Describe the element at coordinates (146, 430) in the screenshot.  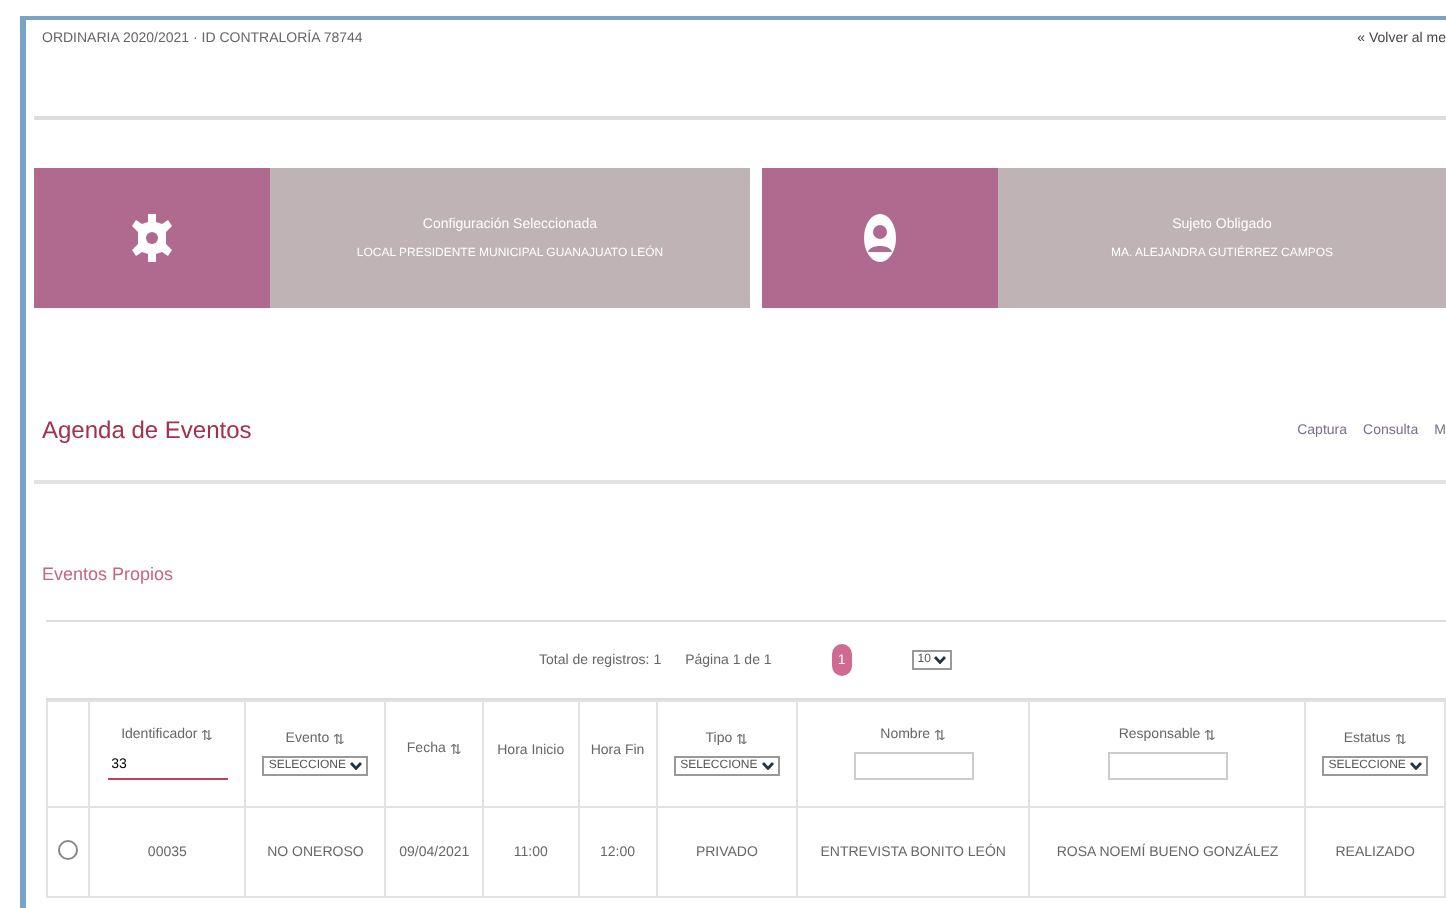
I see `section-title: Agenda de Eventos` at that location.